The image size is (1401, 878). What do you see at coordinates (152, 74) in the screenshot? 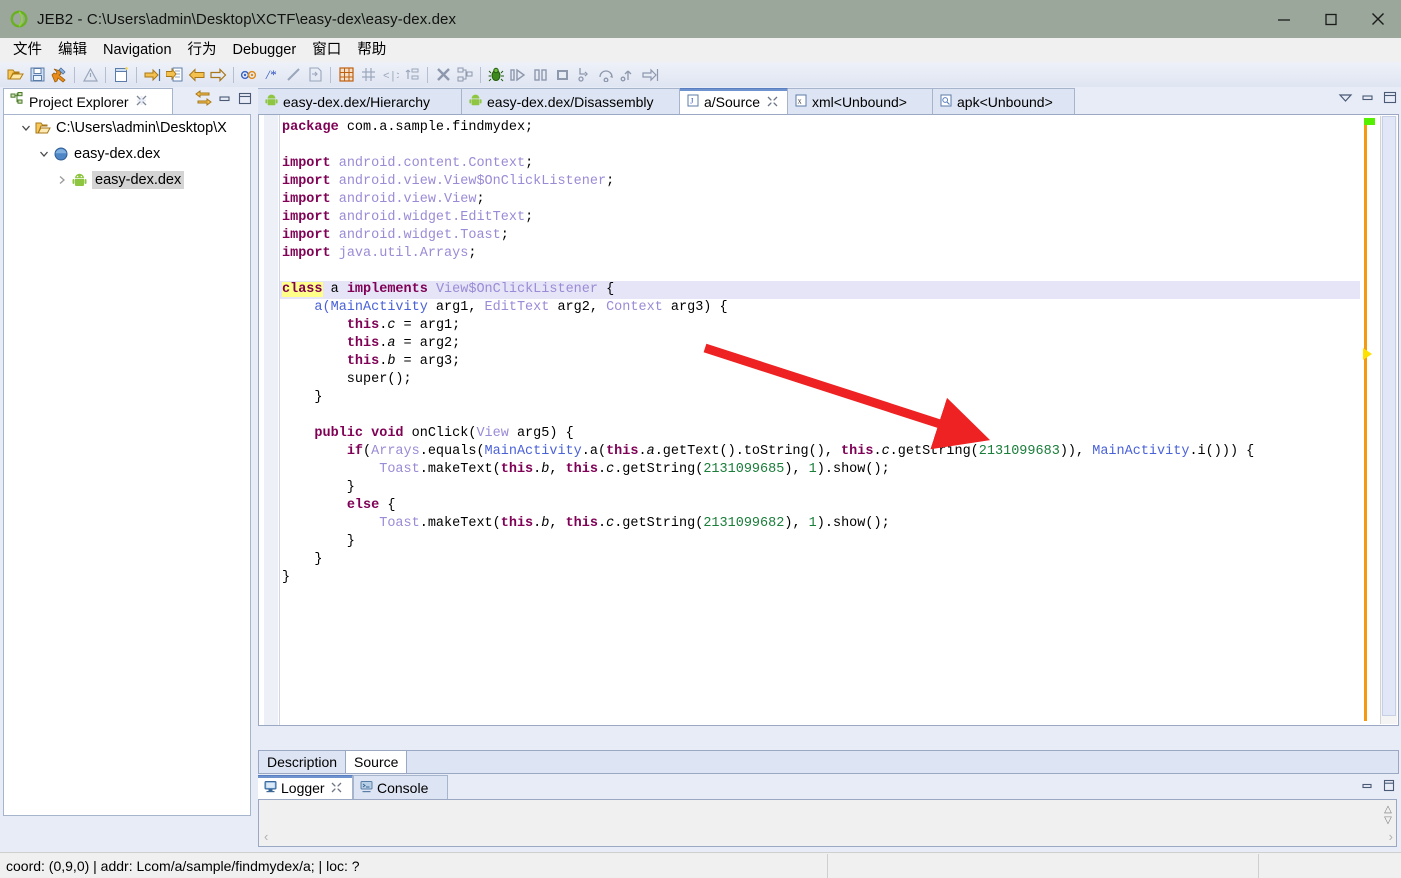
I see `goto-icon` at bounding box center [152, 74].